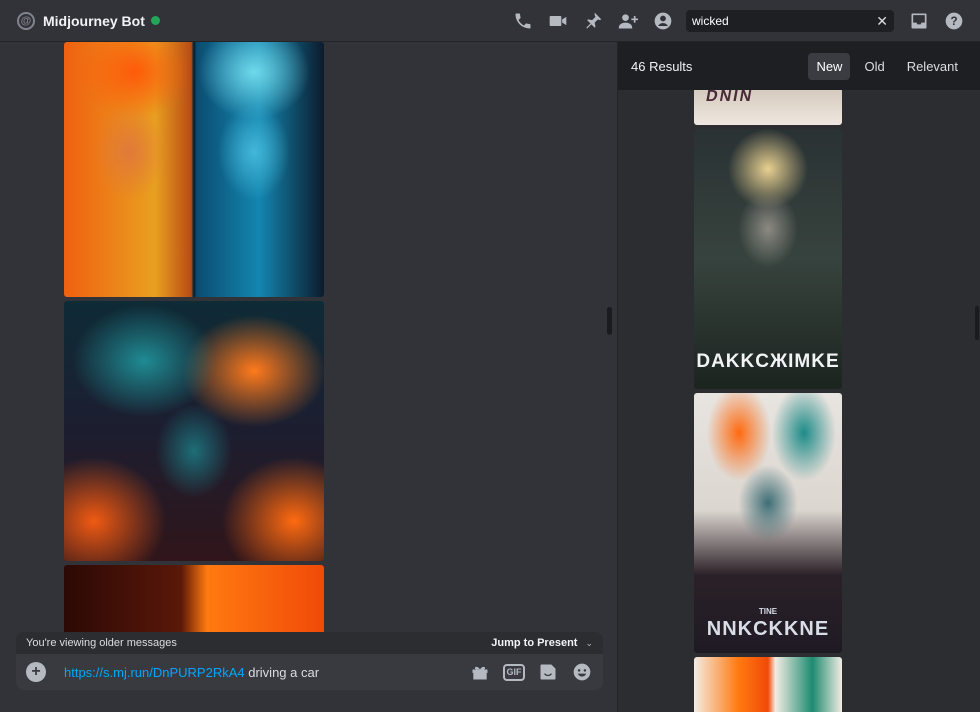  What do you see at coordinates (710, 21) in the screenshot?
I see `search-value: wicked` at bounding box center [710, 21].